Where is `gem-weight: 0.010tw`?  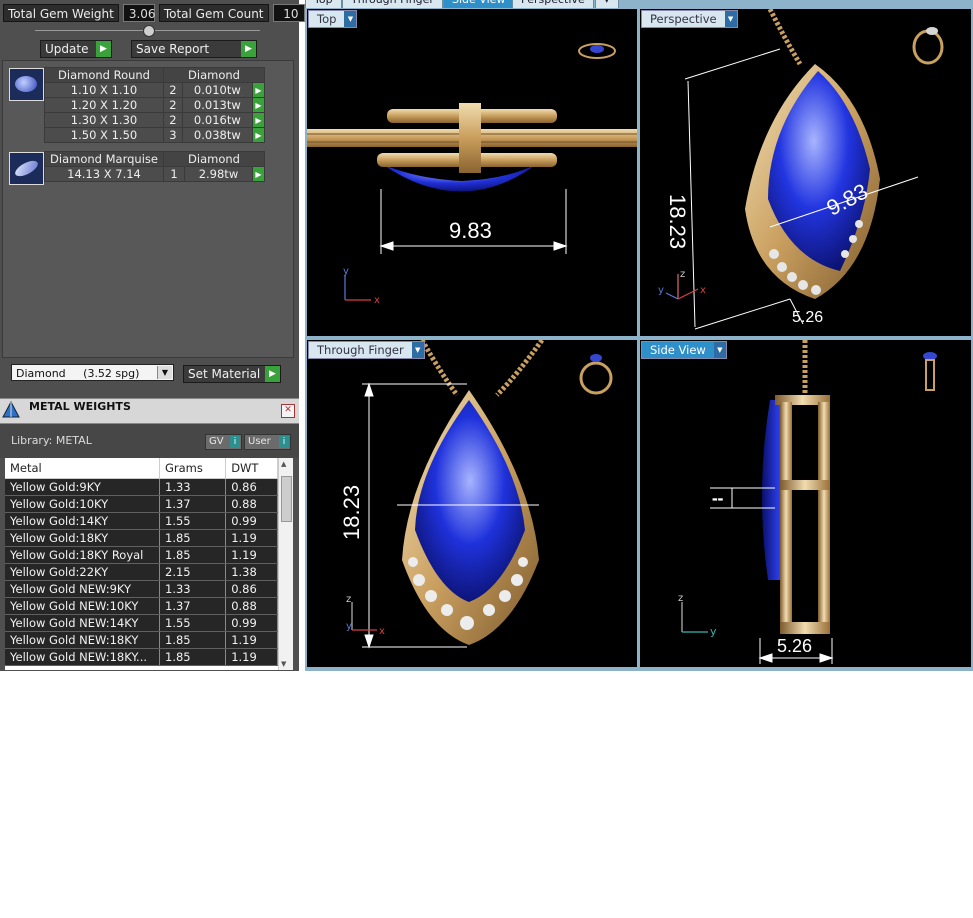
gem-weight: 0.010tw is located at coordinates (217, 90).